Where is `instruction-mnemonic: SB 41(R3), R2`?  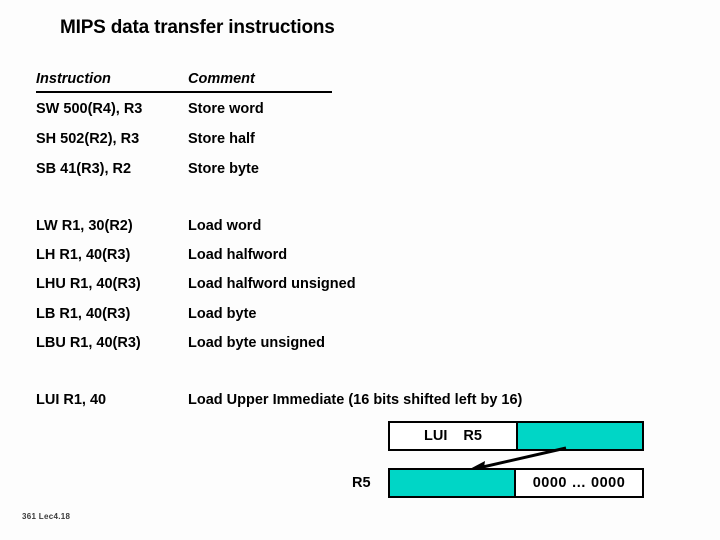
instruction-mnemonic: SB 41(R3), R2 is located at coordinates (84, 169).